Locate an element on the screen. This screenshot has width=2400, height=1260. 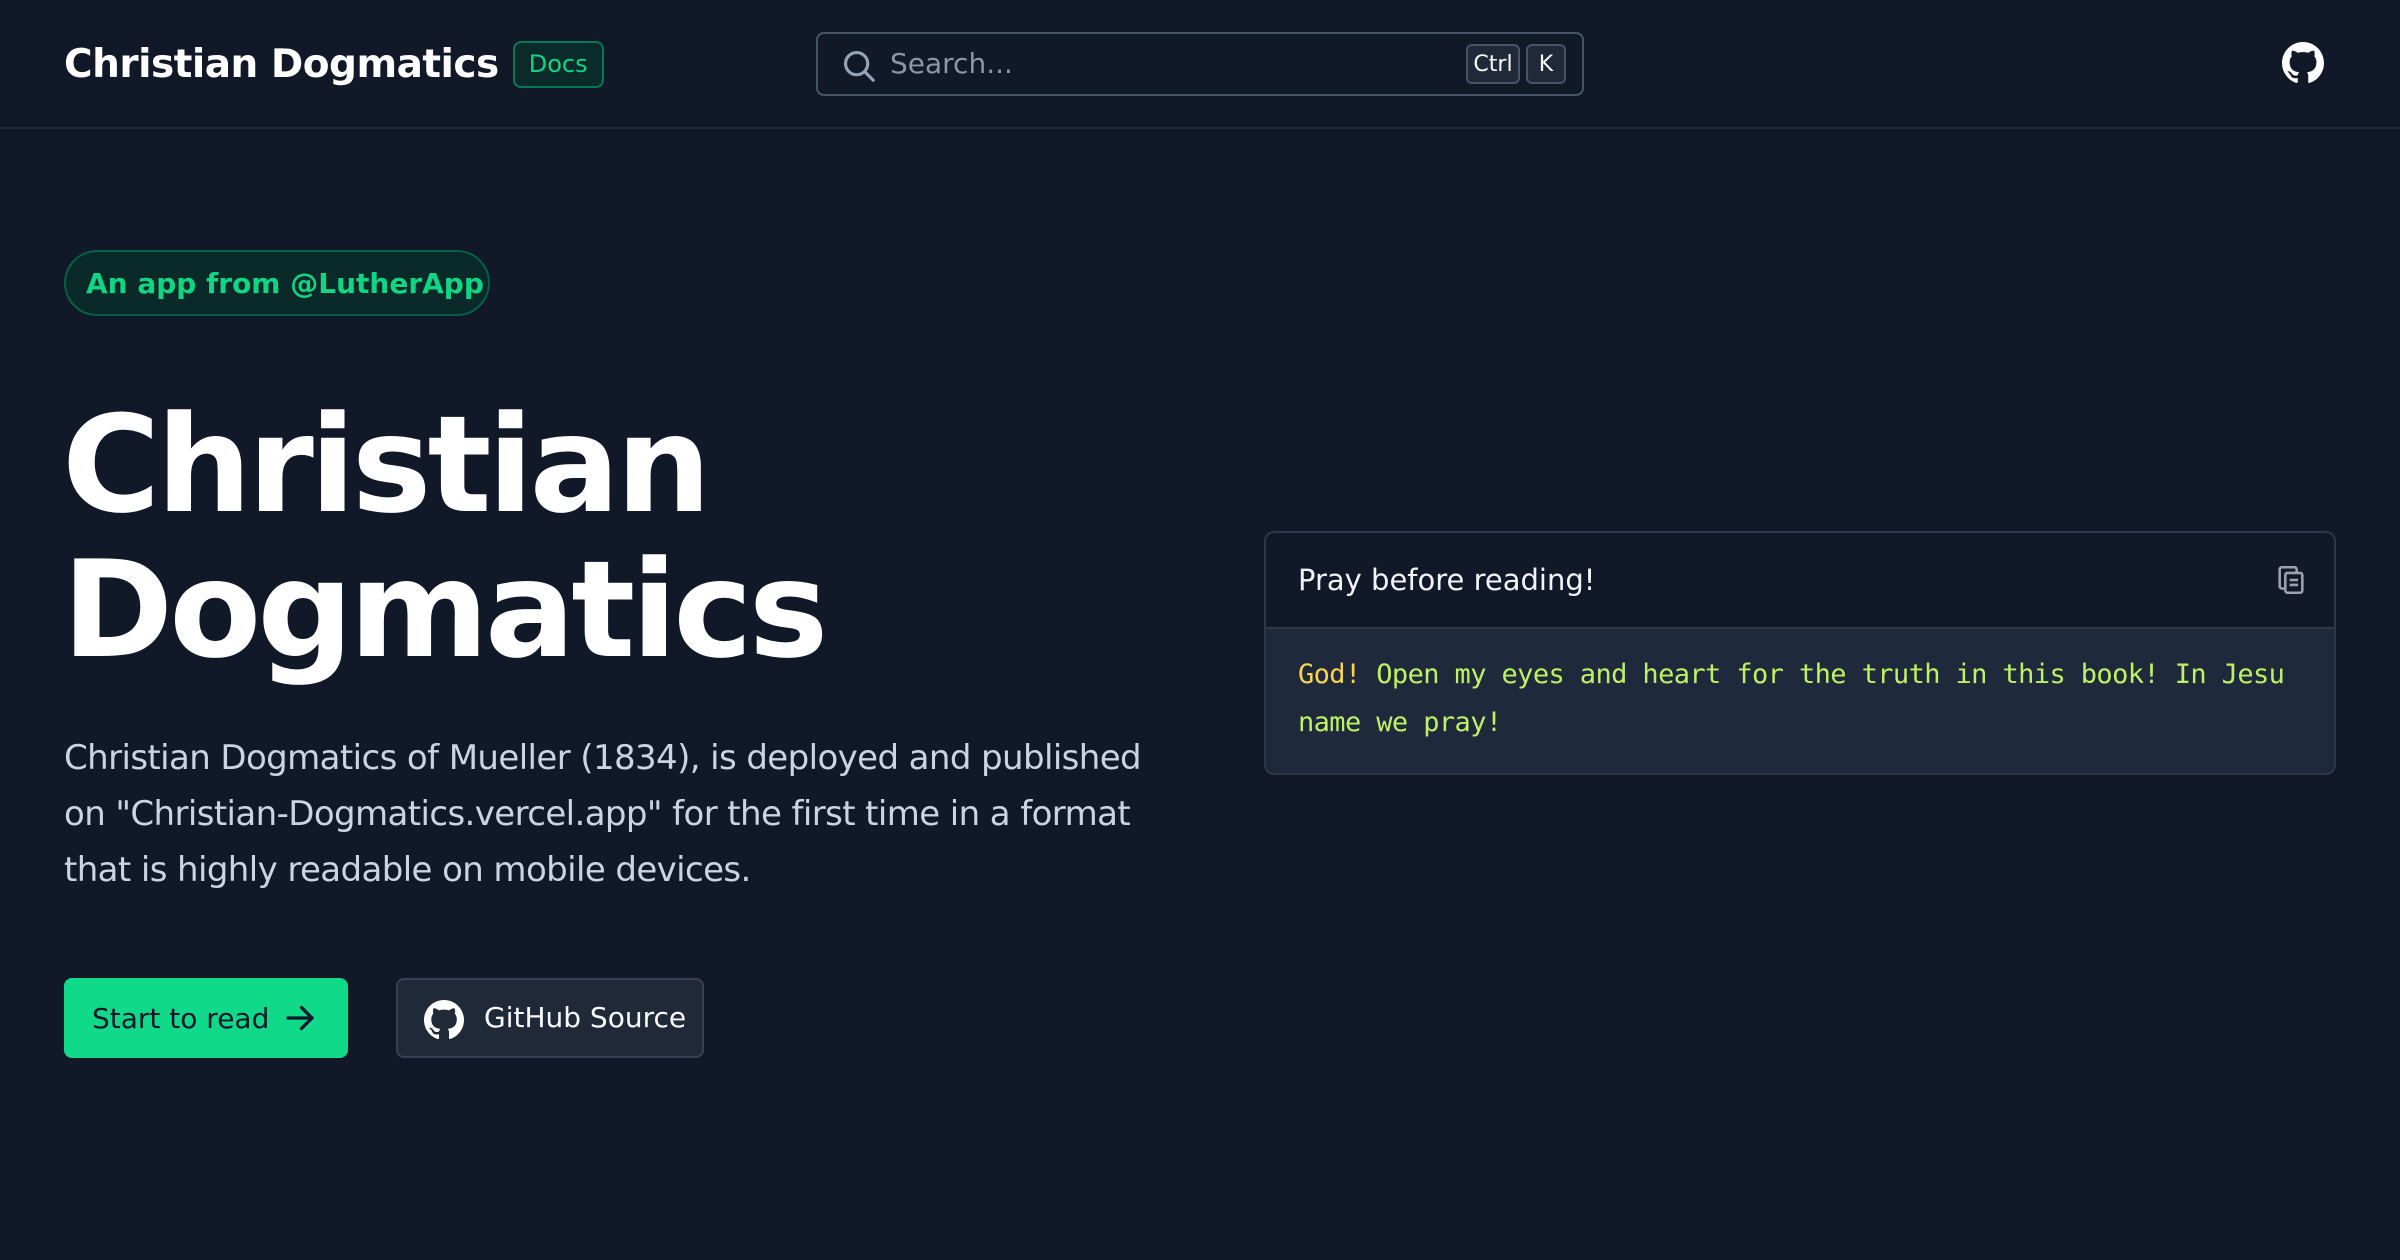
lutherapp-link-label: An app from @LutherApp is located at coordinates (285, 283).